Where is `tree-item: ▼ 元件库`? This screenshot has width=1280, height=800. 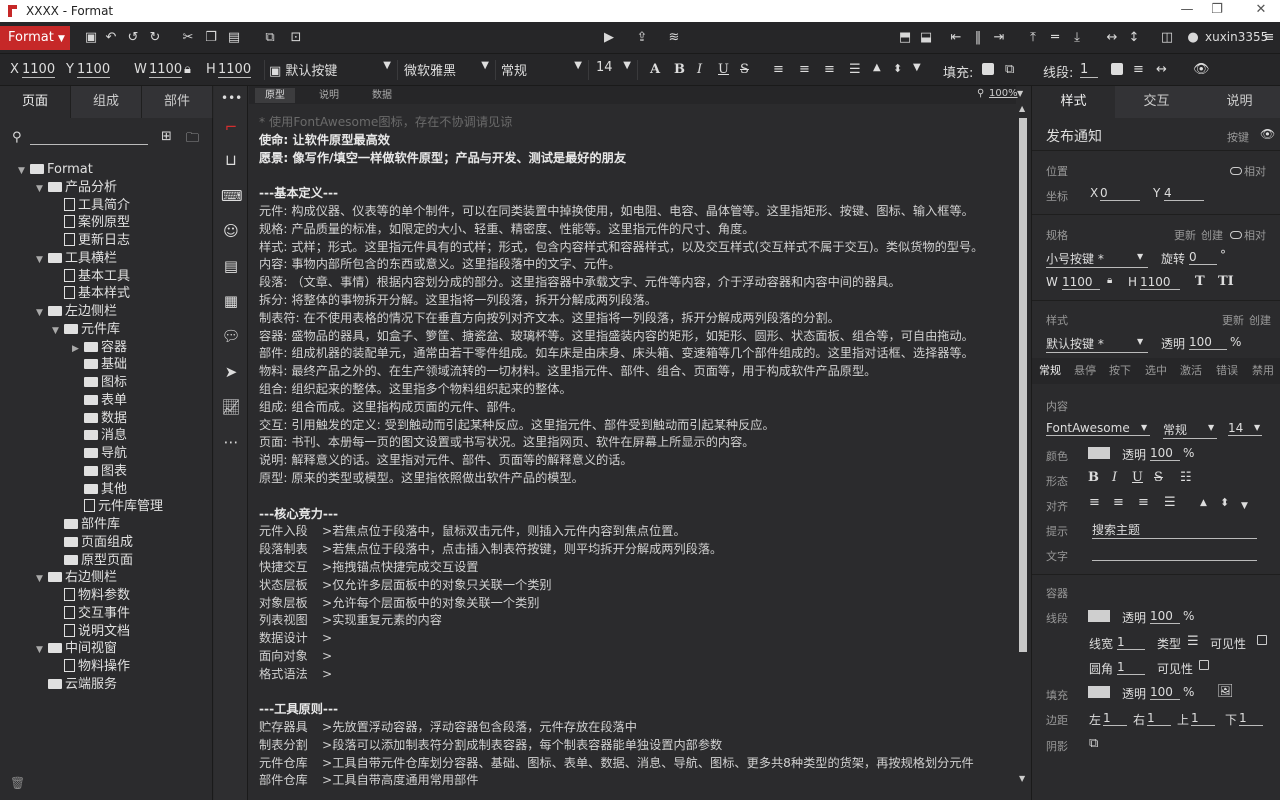 tree-item: ▼ 元件库 is located at coordinates (86, 330).